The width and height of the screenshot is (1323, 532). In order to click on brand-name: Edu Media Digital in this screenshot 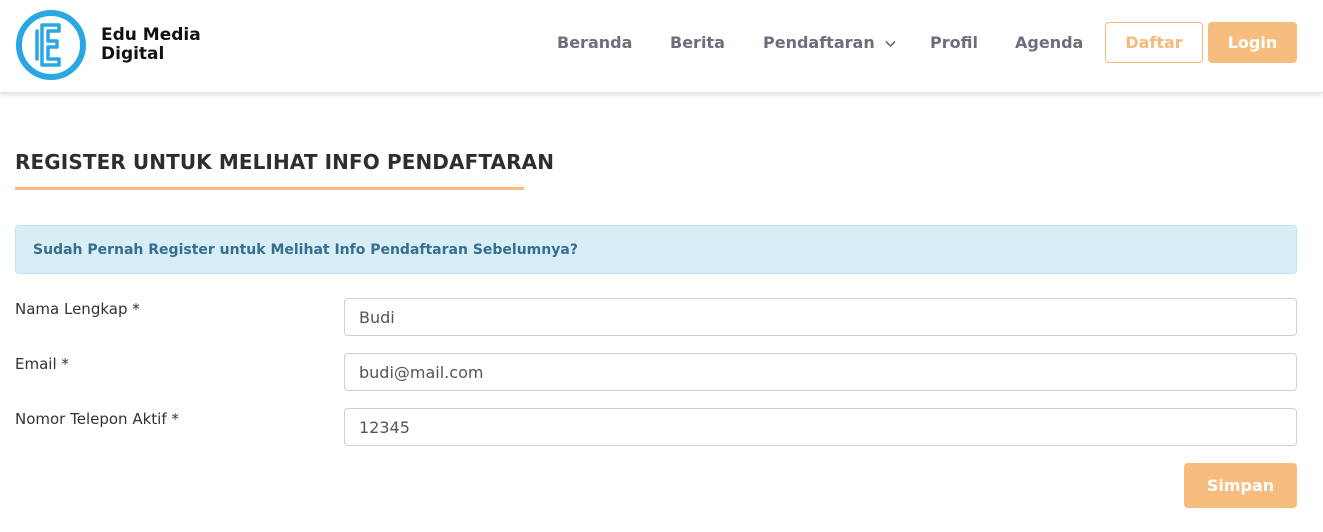, I will do `click(151, 45)`.